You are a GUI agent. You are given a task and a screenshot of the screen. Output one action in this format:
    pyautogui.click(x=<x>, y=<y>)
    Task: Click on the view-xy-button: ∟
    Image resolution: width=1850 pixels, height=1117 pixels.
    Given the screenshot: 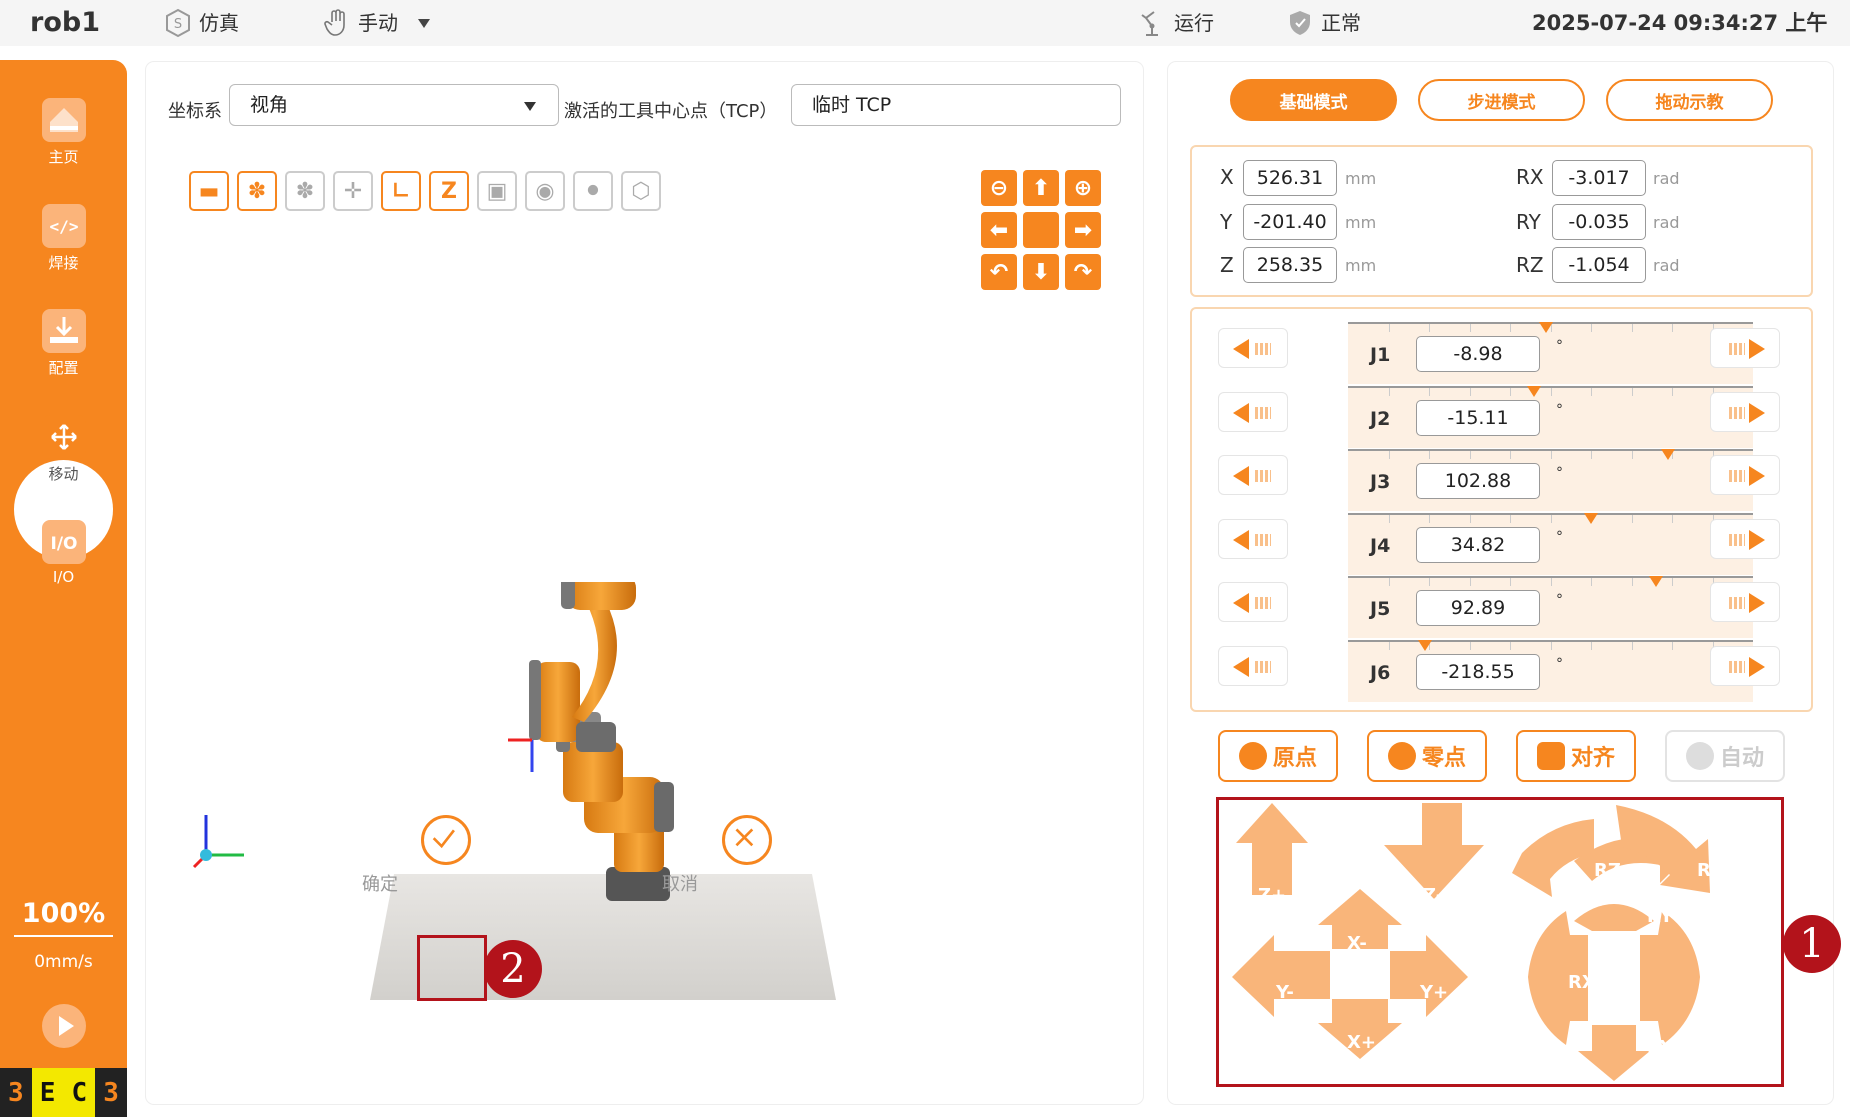 What is the action you would take?
    pyautogui.click(x=401, y=191)
    